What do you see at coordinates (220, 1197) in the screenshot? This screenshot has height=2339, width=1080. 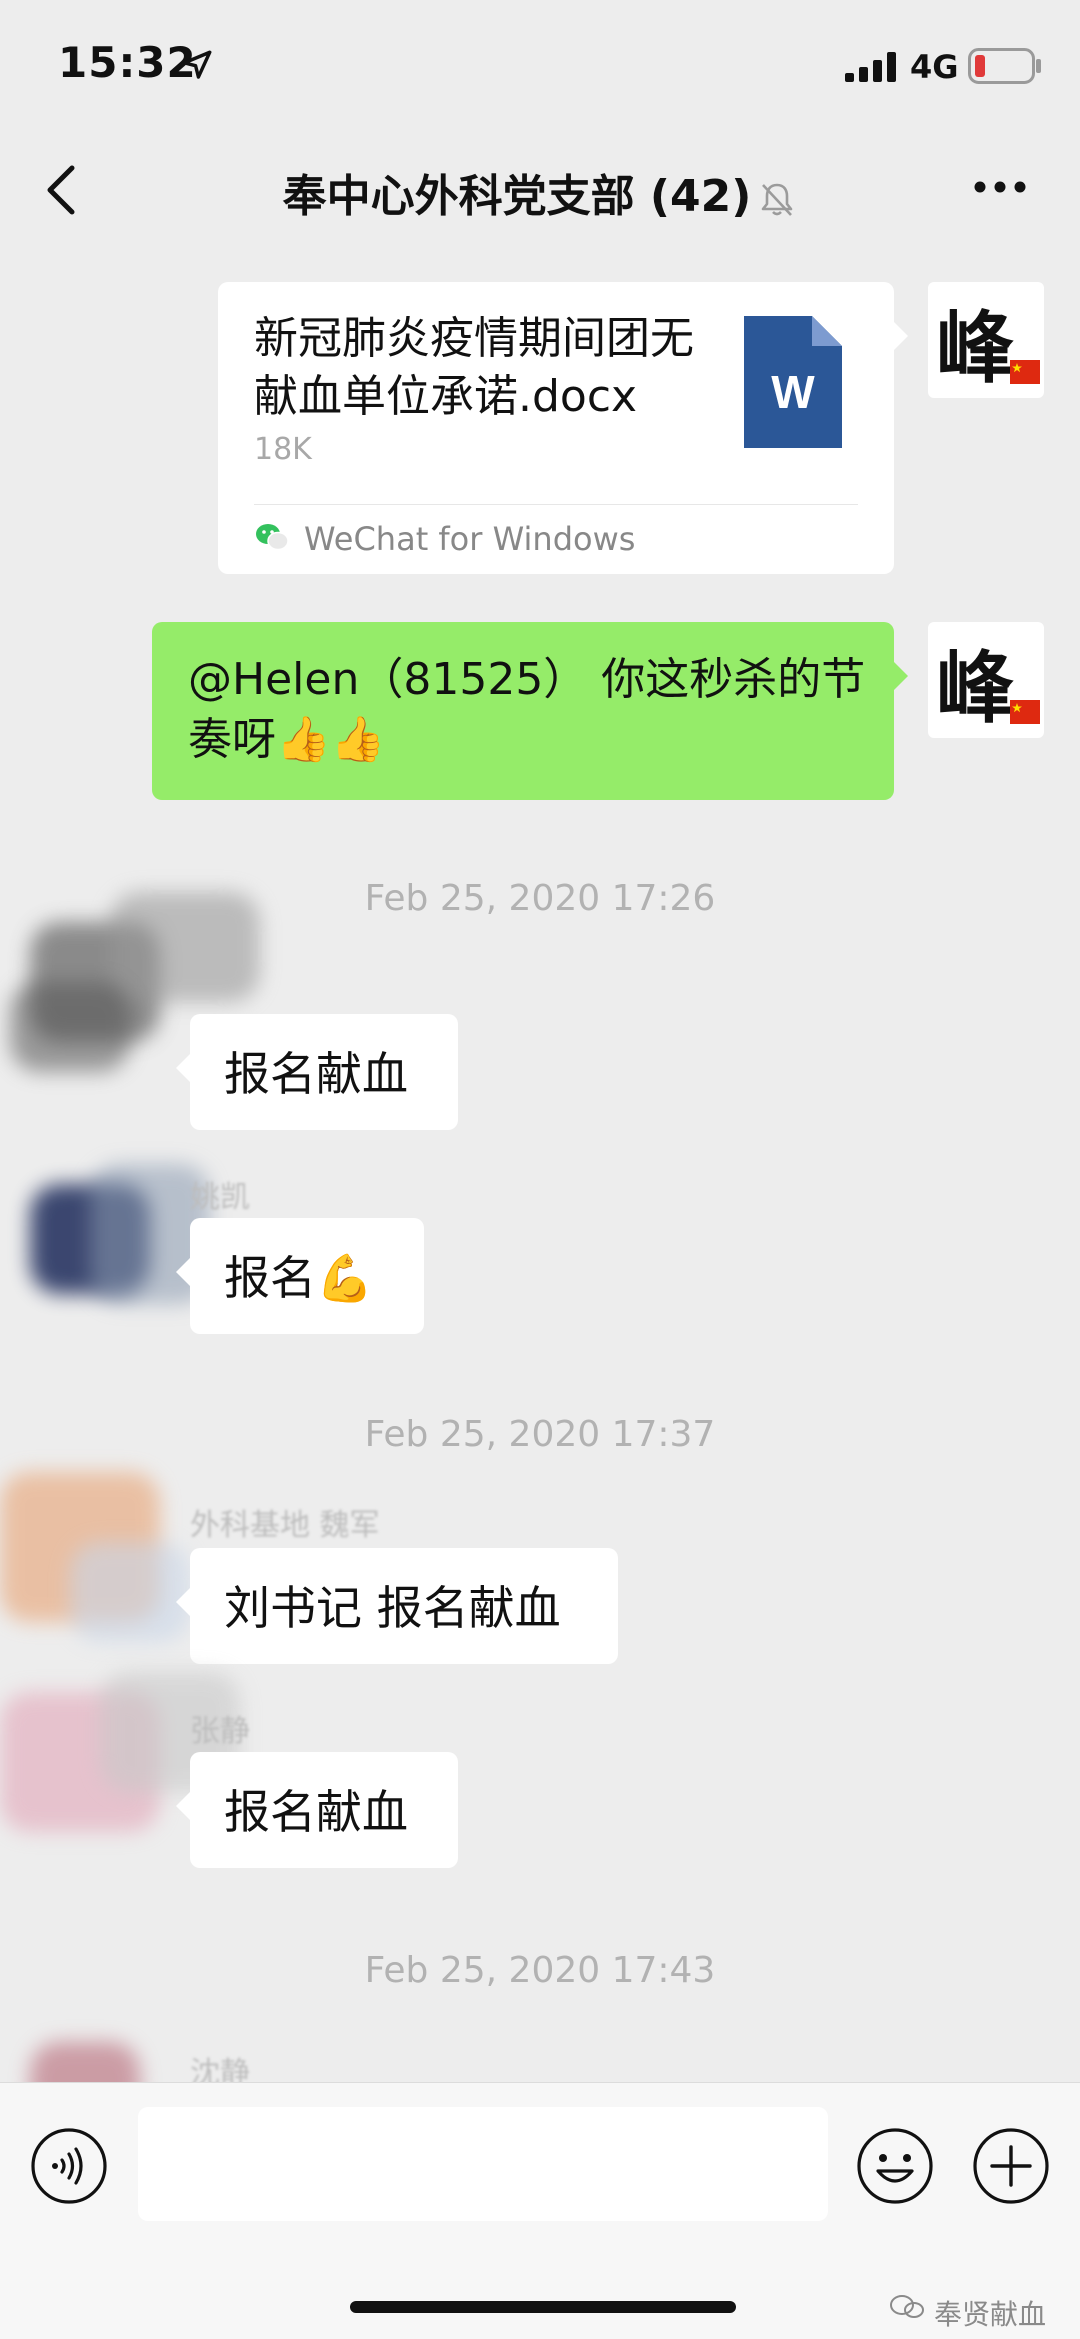 I see `sender-name: 姚凯` at bounding box center [220, 1197].